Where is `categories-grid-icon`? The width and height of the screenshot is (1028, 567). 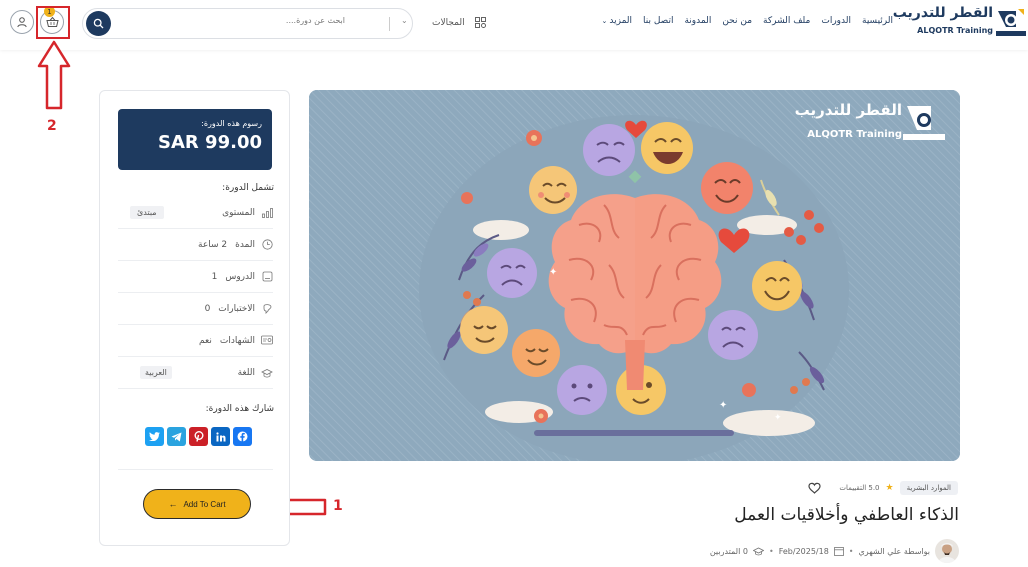 categories-grid-icon is located at coordinates (480, 22).